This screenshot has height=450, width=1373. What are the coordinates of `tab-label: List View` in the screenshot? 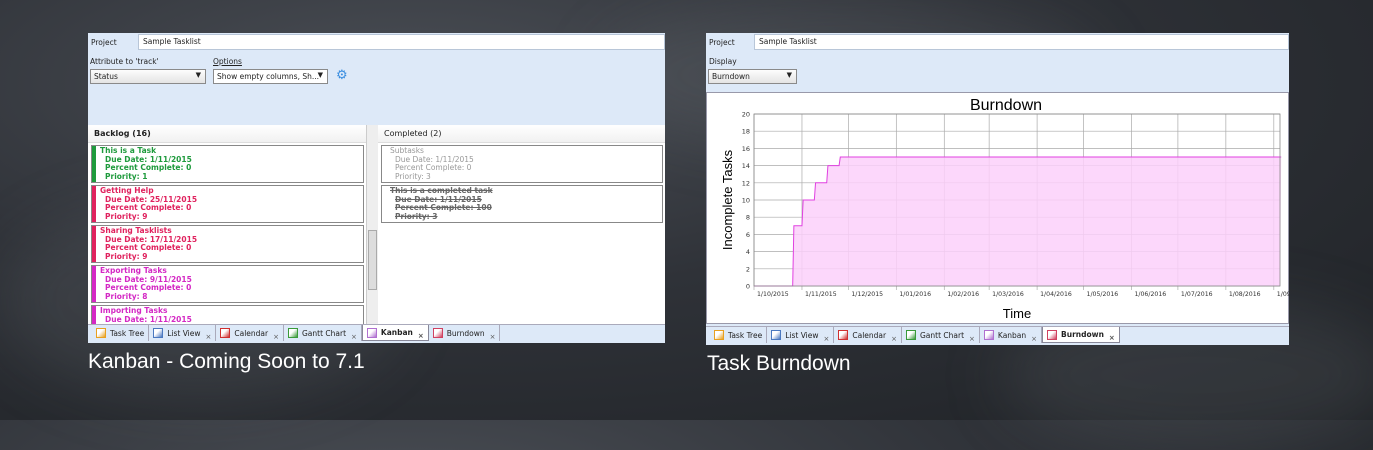 It's located at (184, 333).